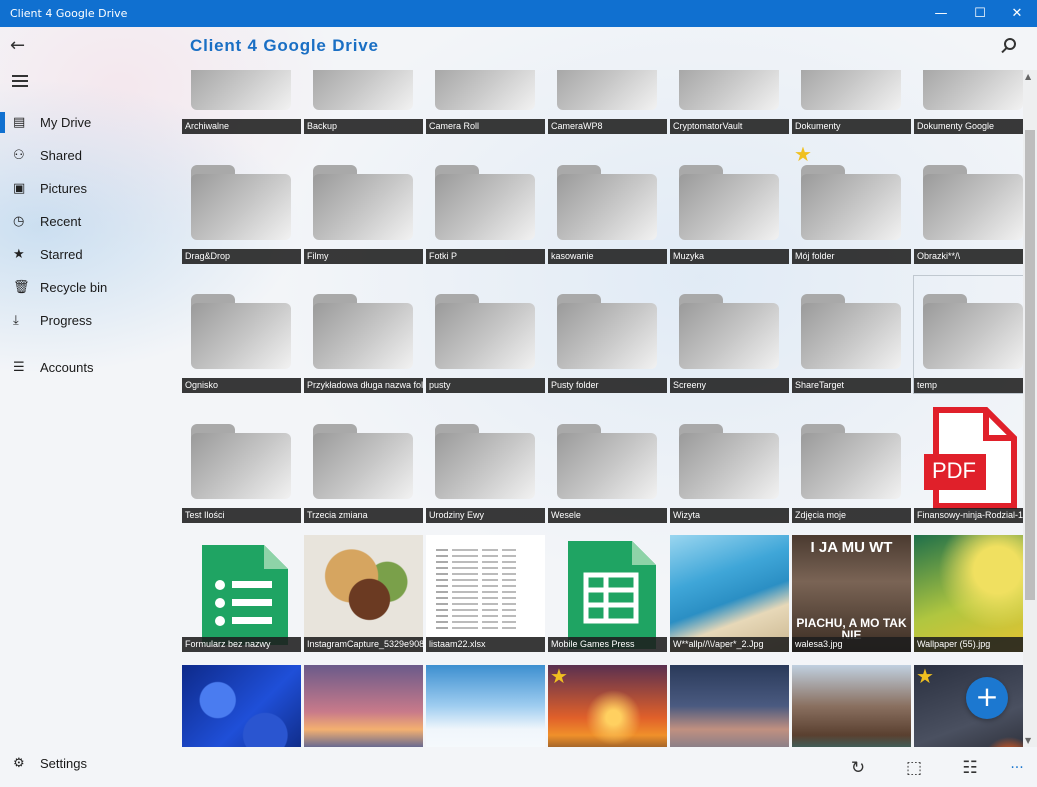 This screenshot has height=787, width=1037. Describe the element at coordinates (485, 126) in the screenshot. I see `tile-label: Camera Roll` at that location.